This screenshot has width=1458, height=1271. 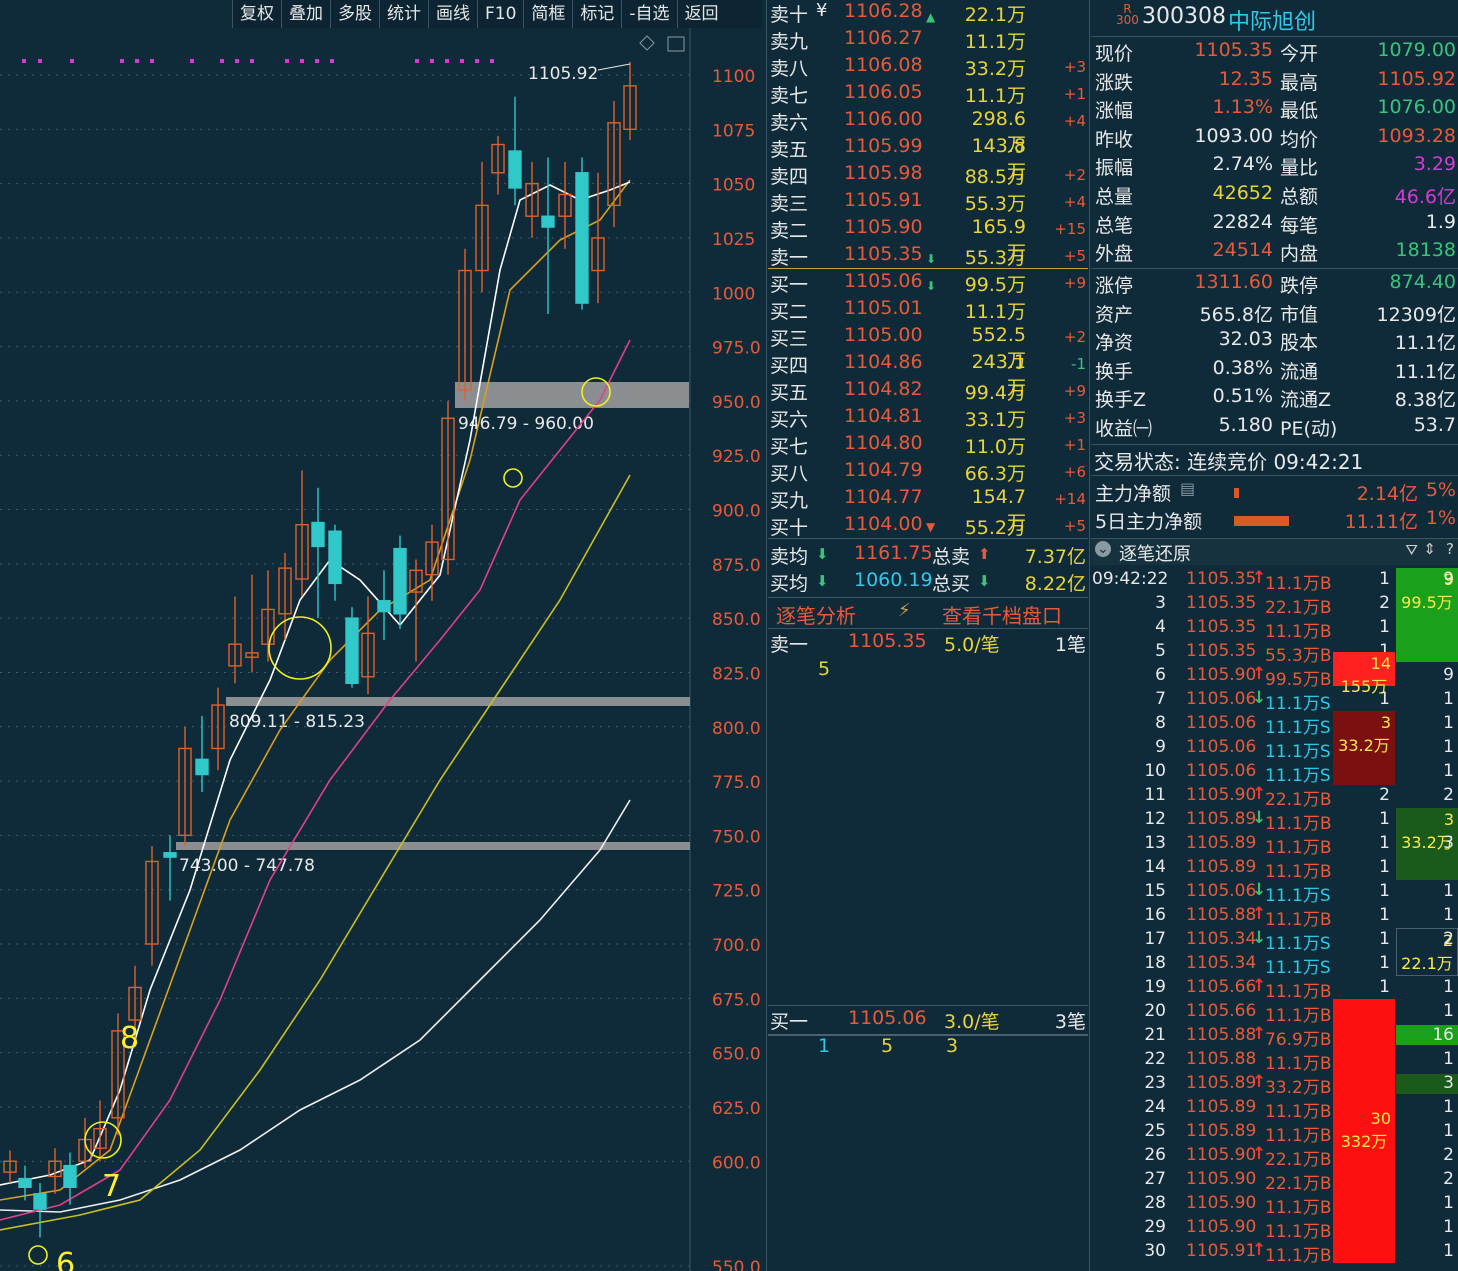 I want to click on level-label: 卖二, so click(x=789, y=231).